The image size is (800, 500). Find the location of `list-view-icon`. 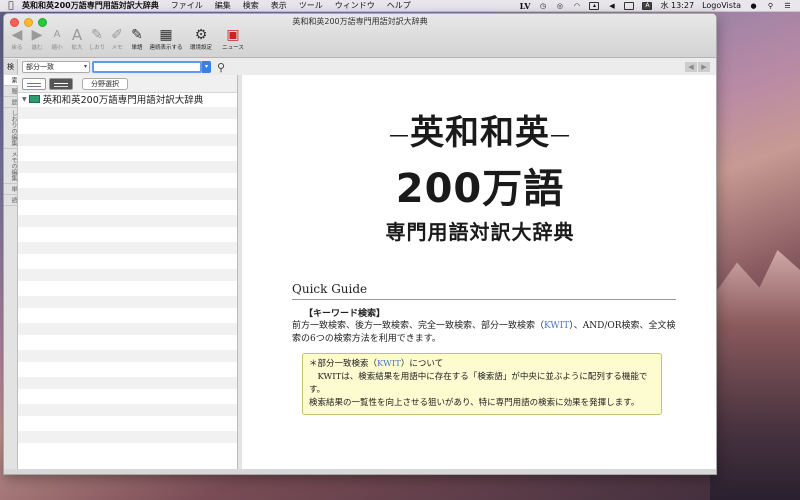

list-view-icon is located at coordinates (34, 83).